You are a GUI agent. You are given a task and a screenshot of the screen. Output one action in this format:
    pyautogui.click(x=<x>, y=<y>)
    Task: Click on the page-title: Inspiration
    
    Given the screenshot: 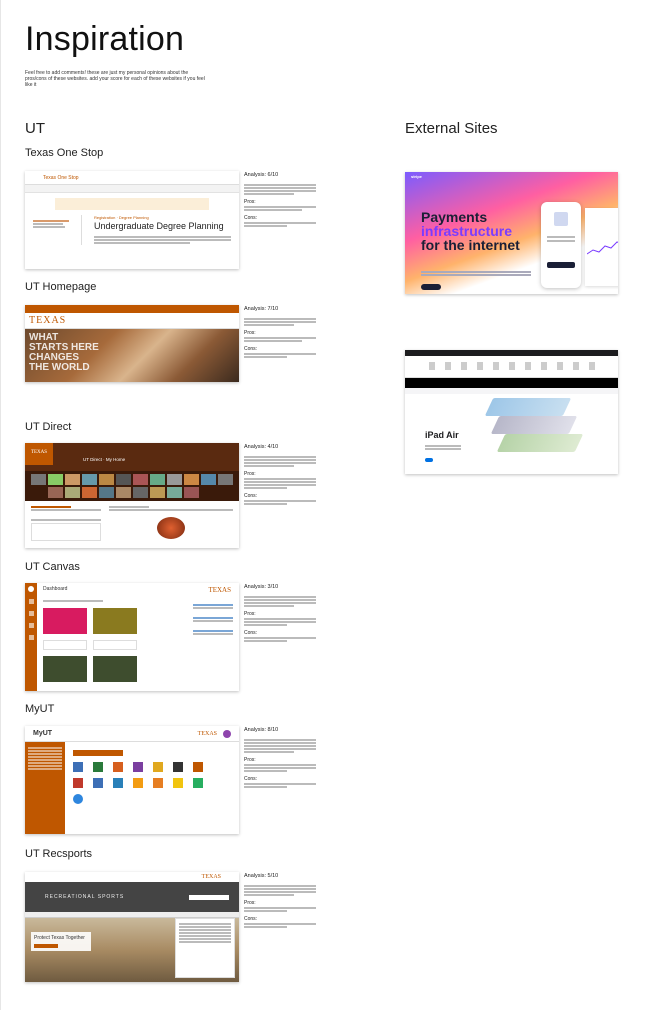 What is the action you would take?
    pyautogui.click(x=105, y=39)
    